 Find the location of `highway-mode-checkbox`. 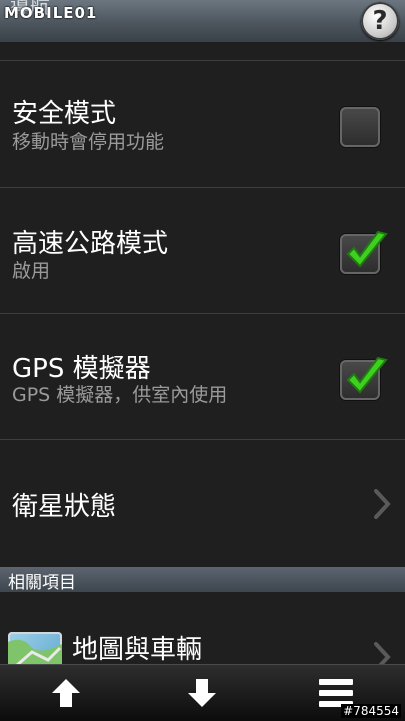

highway-mode-checkbox is located at coordinates (364, 252).